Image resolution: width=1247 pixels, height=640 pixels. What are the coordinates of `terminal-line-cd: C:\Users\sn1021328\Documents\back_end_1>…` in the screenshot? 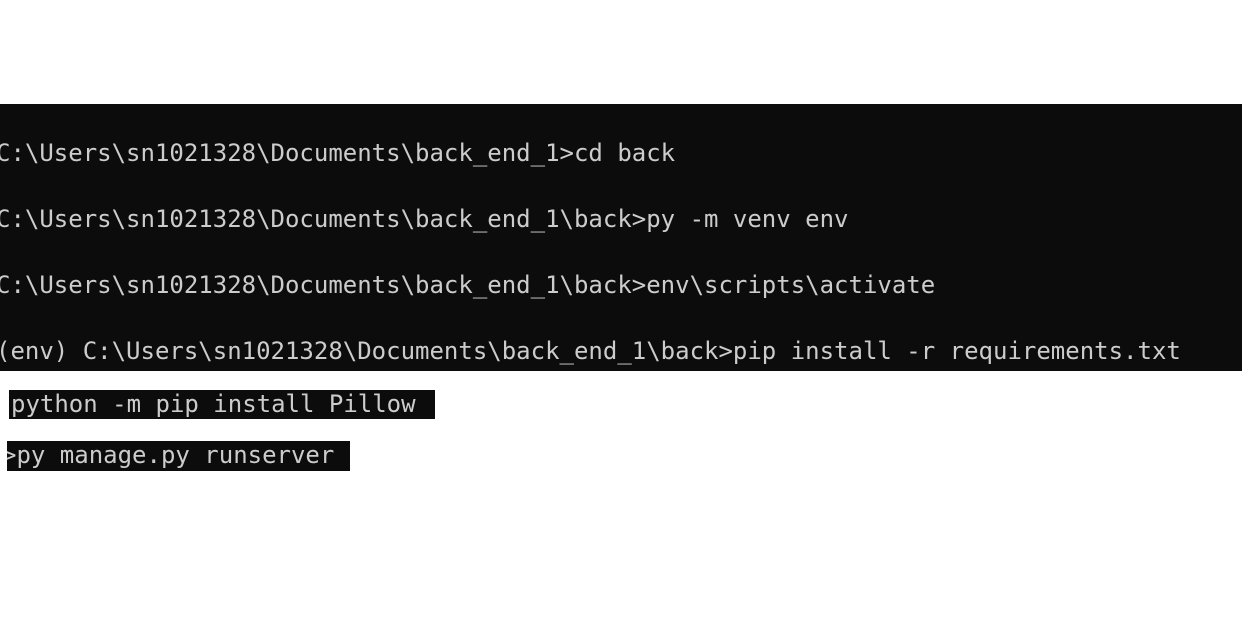 It's located at (338, 153).